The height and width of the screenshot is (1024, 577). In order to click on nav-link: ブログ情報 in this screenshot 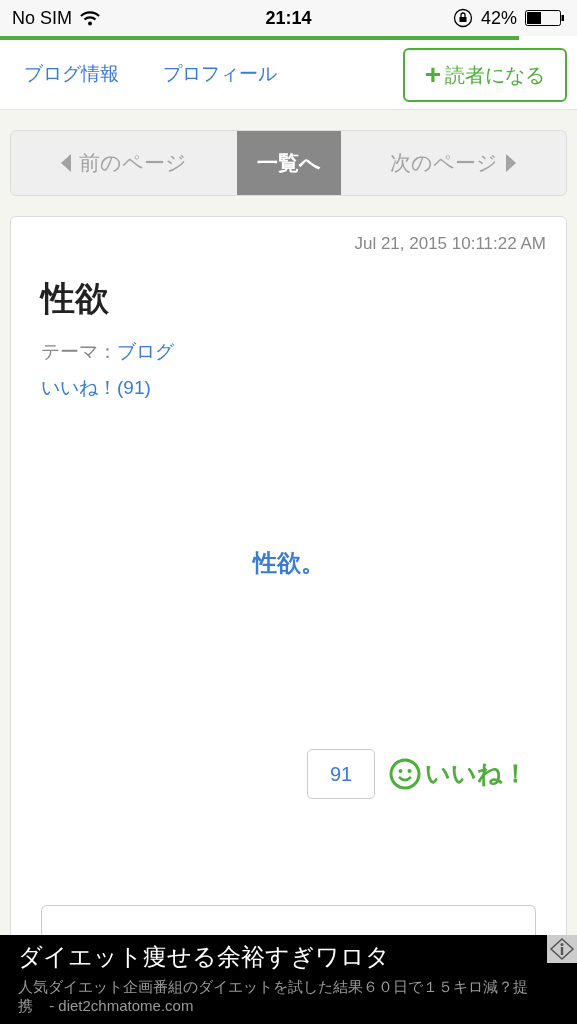, I will do `click(71, 74)`.